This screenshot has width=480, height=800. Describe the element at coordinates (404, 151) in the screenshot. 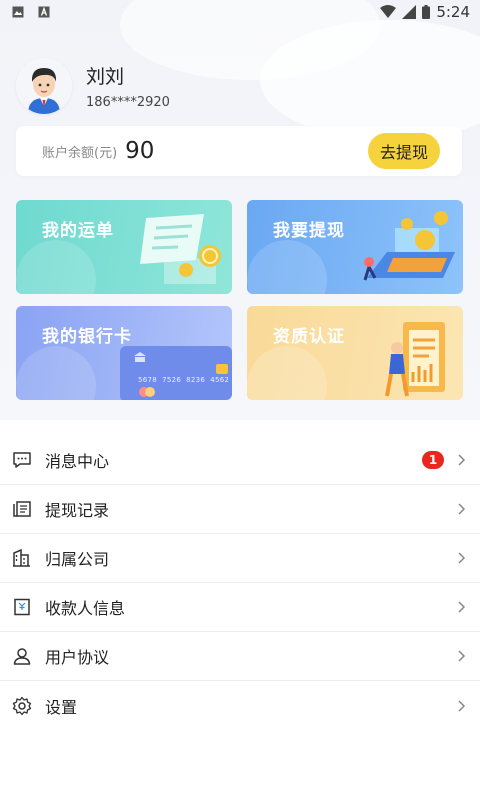

I see `withdraw-button: 去提现` at that location.